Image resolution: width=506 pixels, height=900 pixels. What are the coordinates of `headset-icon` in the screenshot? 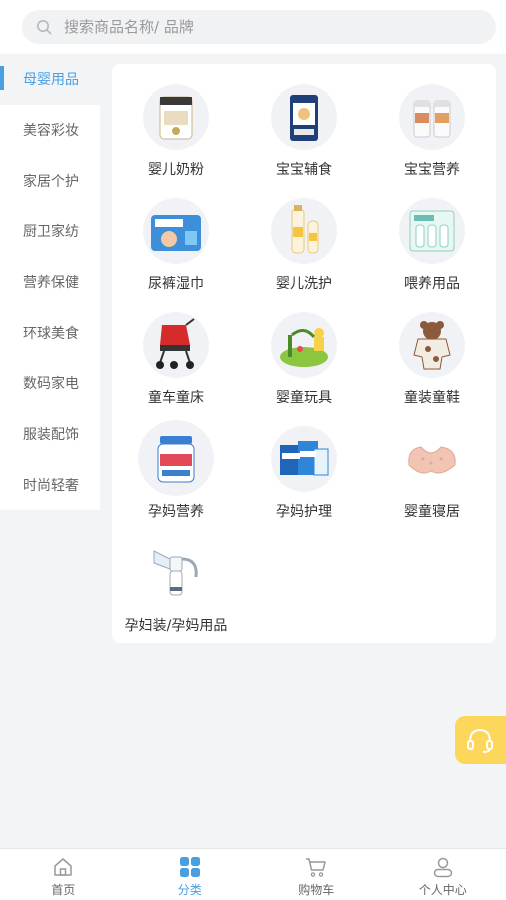 It's located at (480, 740).